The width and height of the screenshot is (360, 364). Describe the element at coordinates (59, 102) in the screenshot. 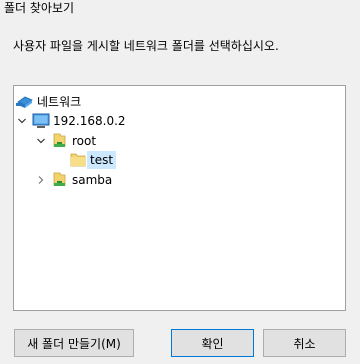

I see `tree-item-label: 네트워크` at that location.